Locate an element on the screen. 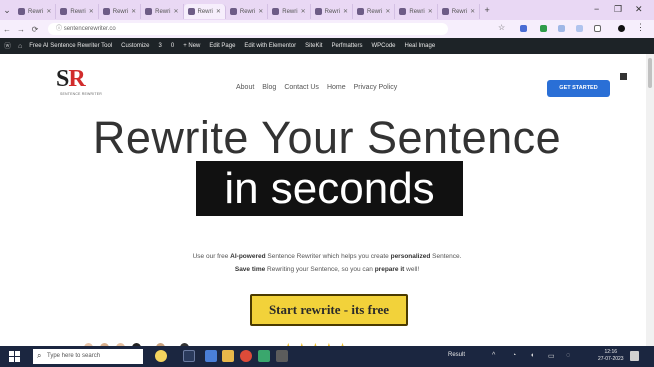 This screenshot has height=367, width=654. logo-mark: SR is located at coordinates (71, 79).